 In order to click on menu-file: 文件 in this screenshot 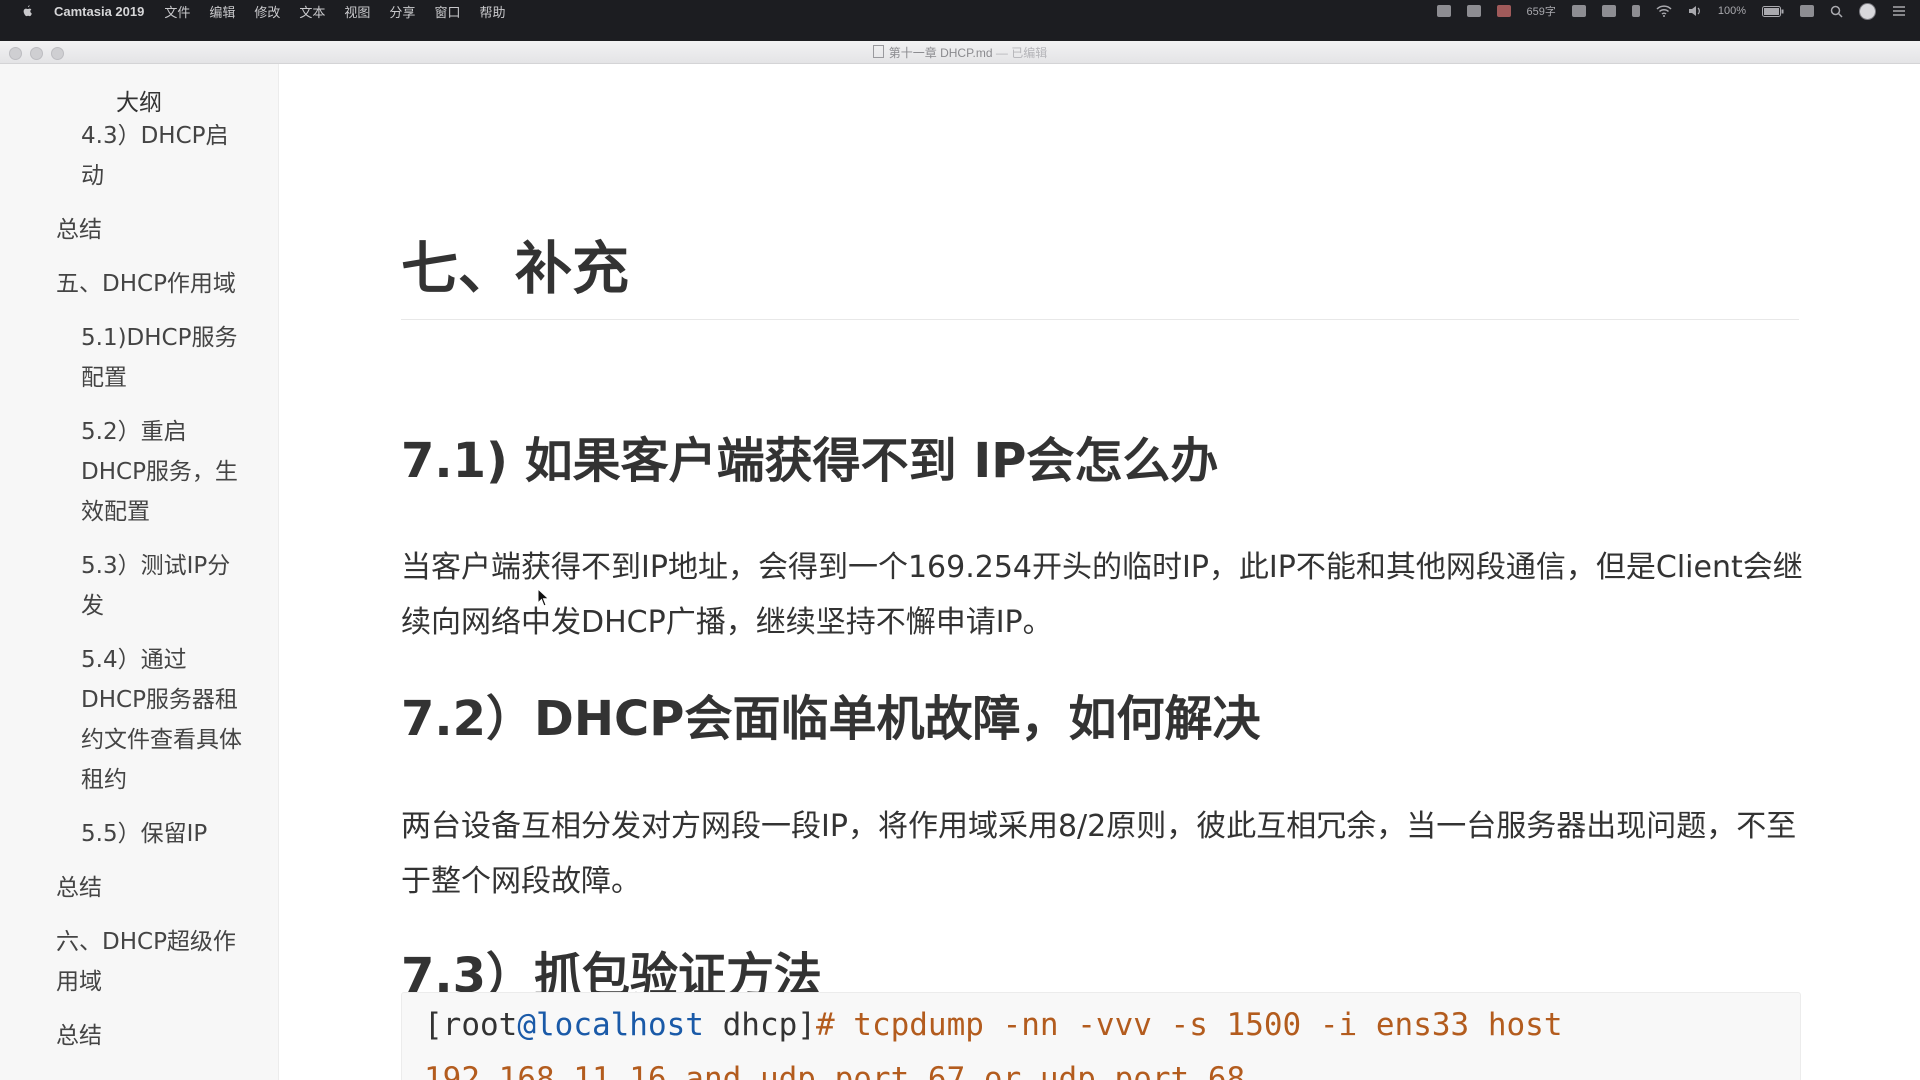, I will do `click(177, 11)`.